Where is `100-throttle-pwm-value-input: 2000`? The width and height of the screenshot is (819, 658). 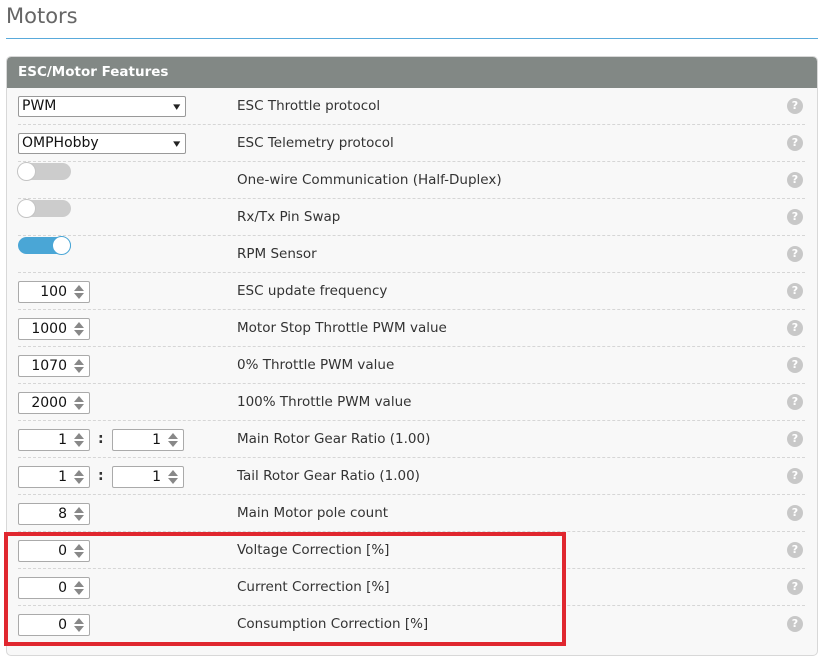
100-throttle-pwm-value-input: 2000 is located at coordinates (54, 403).